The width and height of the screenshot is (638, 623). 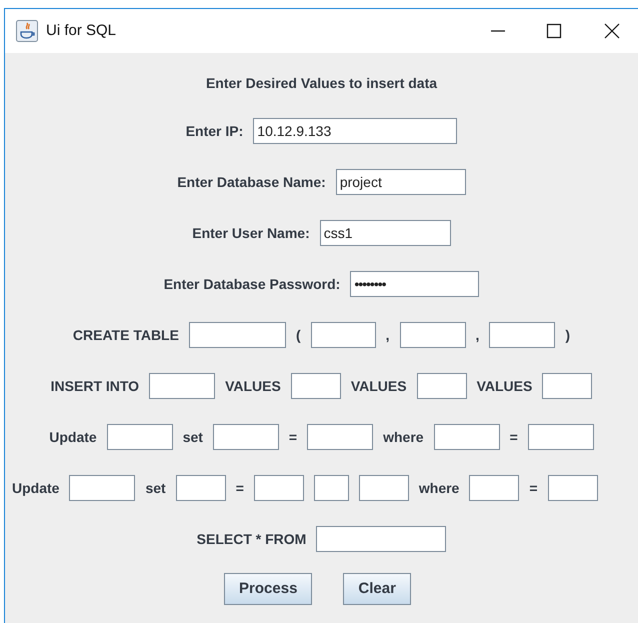 I want to click on text-field: css1, so click(x=385, y=233).